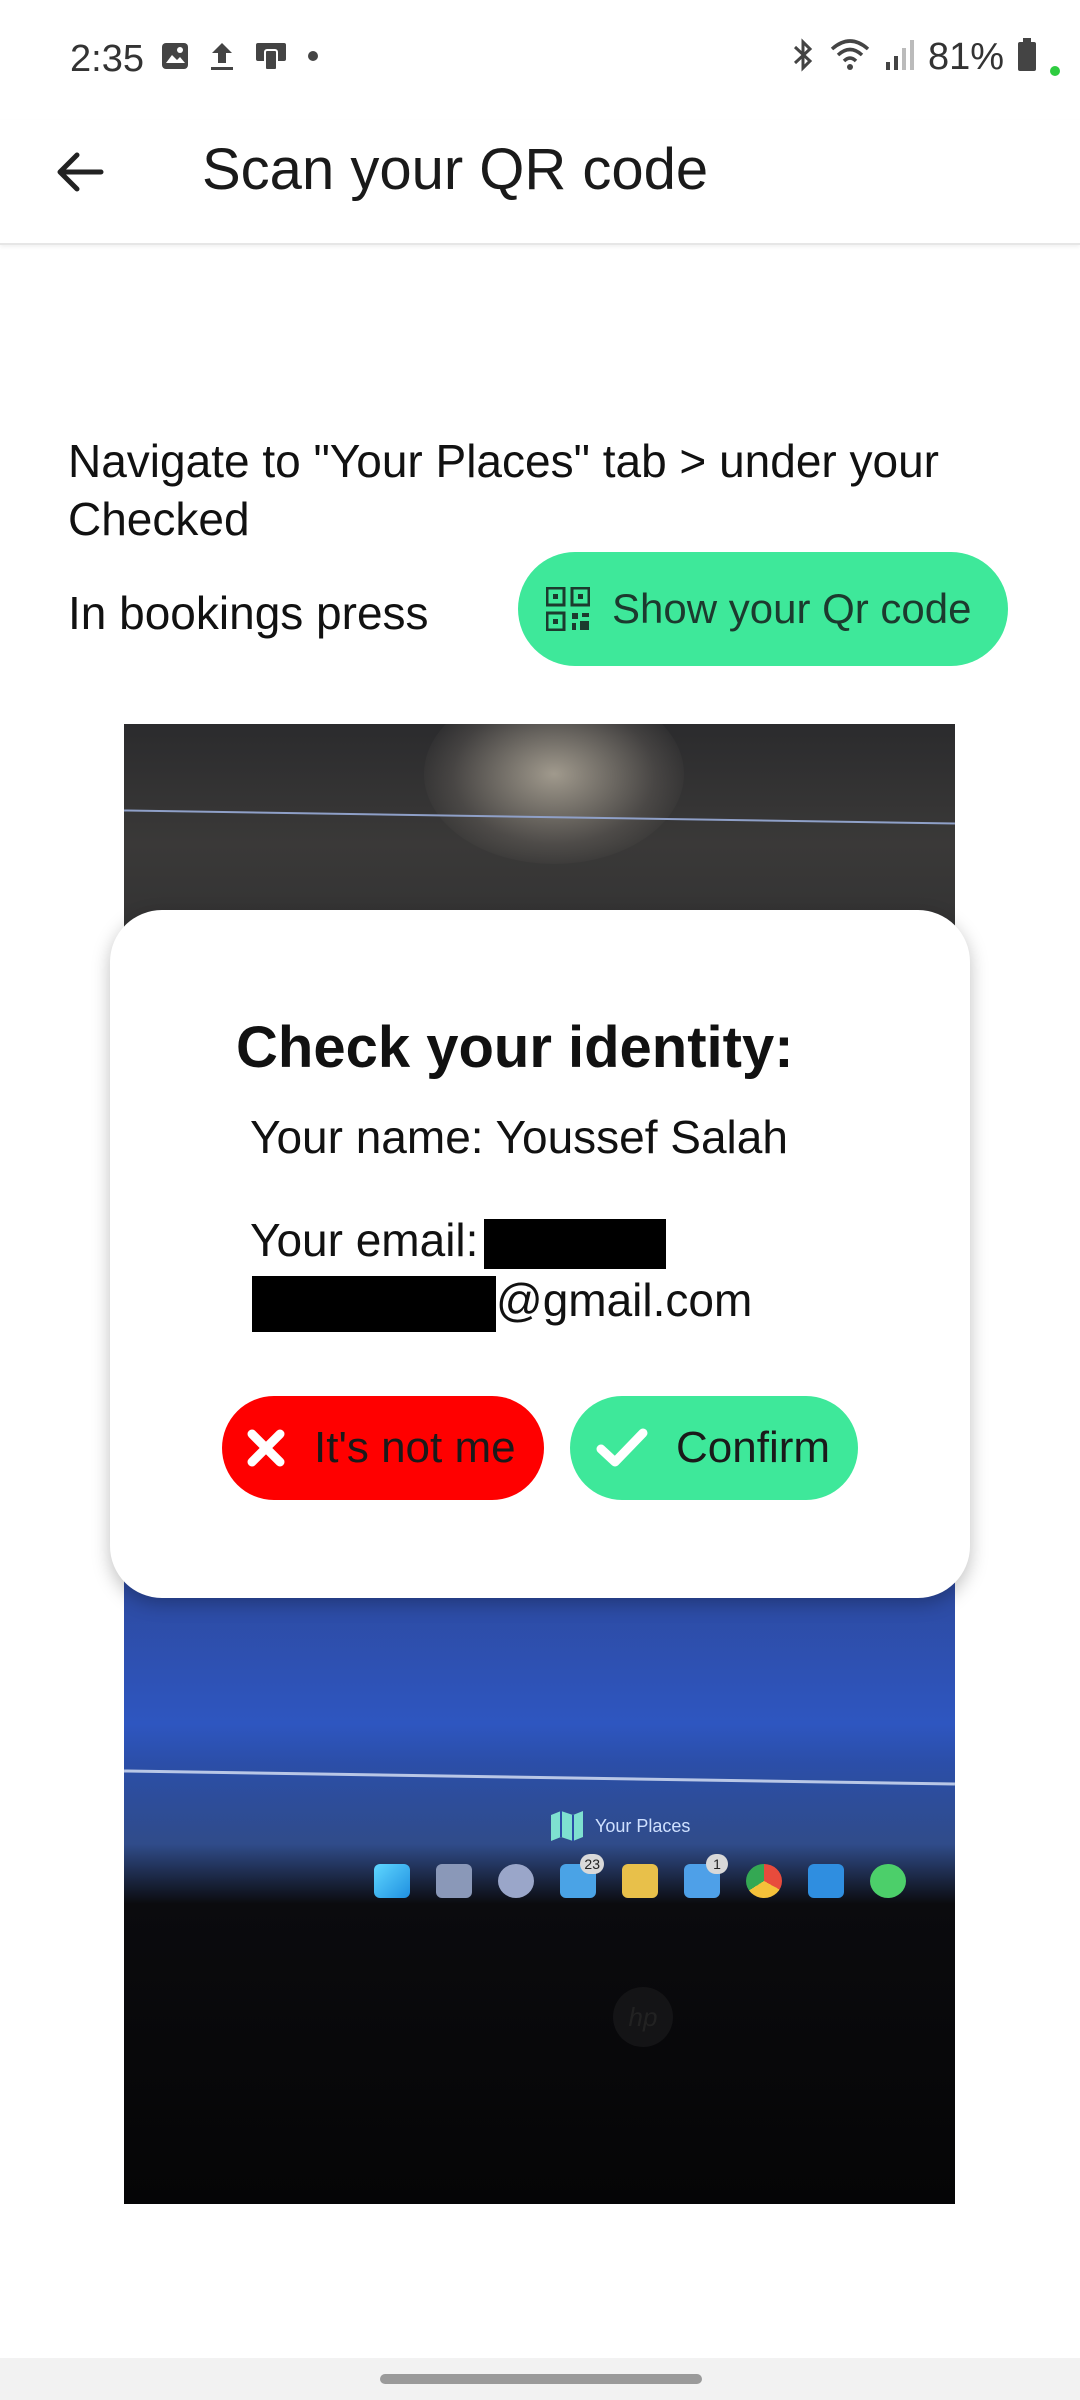  Describe the element at coordinates (643, 1825) in the screenshot. I see `camera-your-places-text: Your Places` at that location.